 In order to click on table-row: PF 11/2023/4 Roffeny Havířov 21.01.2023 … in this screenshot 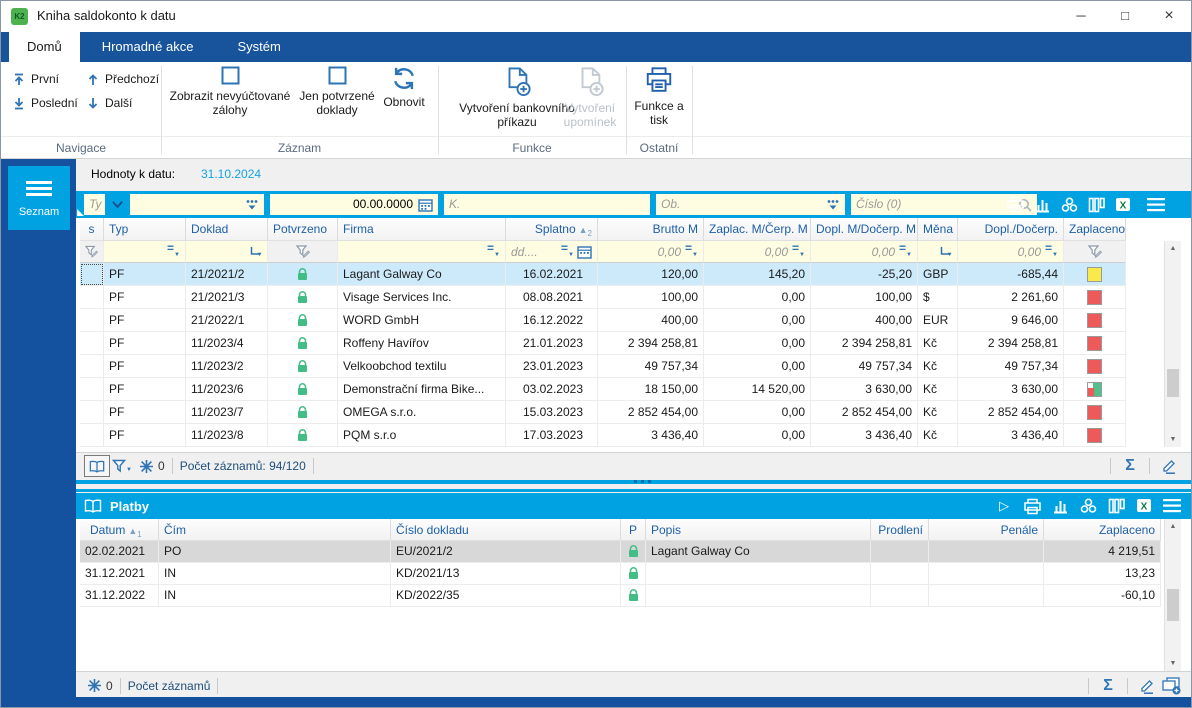, I will do `click(635, 343)`.